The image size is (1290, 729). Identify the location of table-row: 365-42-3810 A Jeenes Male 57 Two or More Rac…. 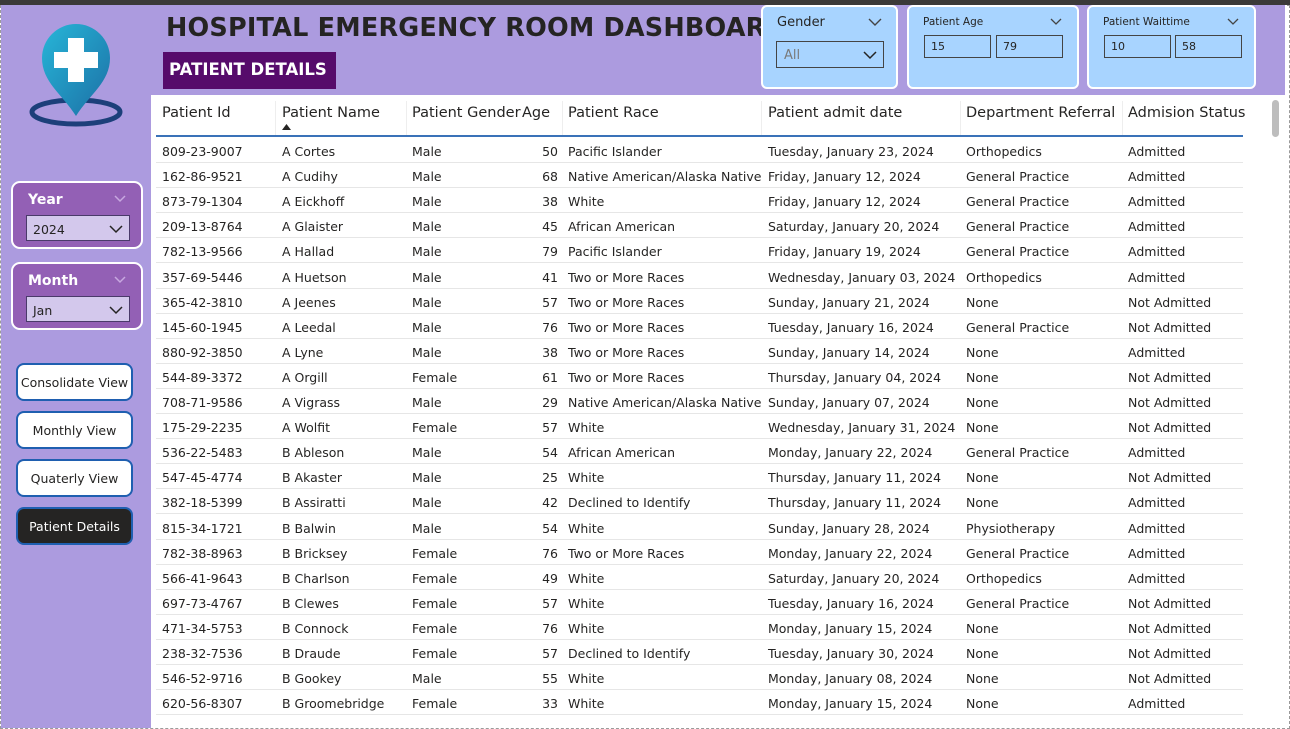
(699, 301).